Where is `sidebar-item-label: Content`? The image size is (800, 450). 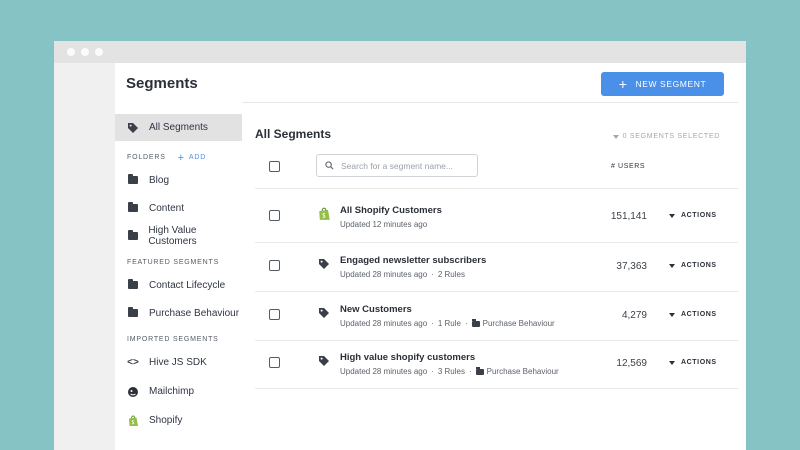
sidebar-item-label: Content is located at coordinates (167, 208).